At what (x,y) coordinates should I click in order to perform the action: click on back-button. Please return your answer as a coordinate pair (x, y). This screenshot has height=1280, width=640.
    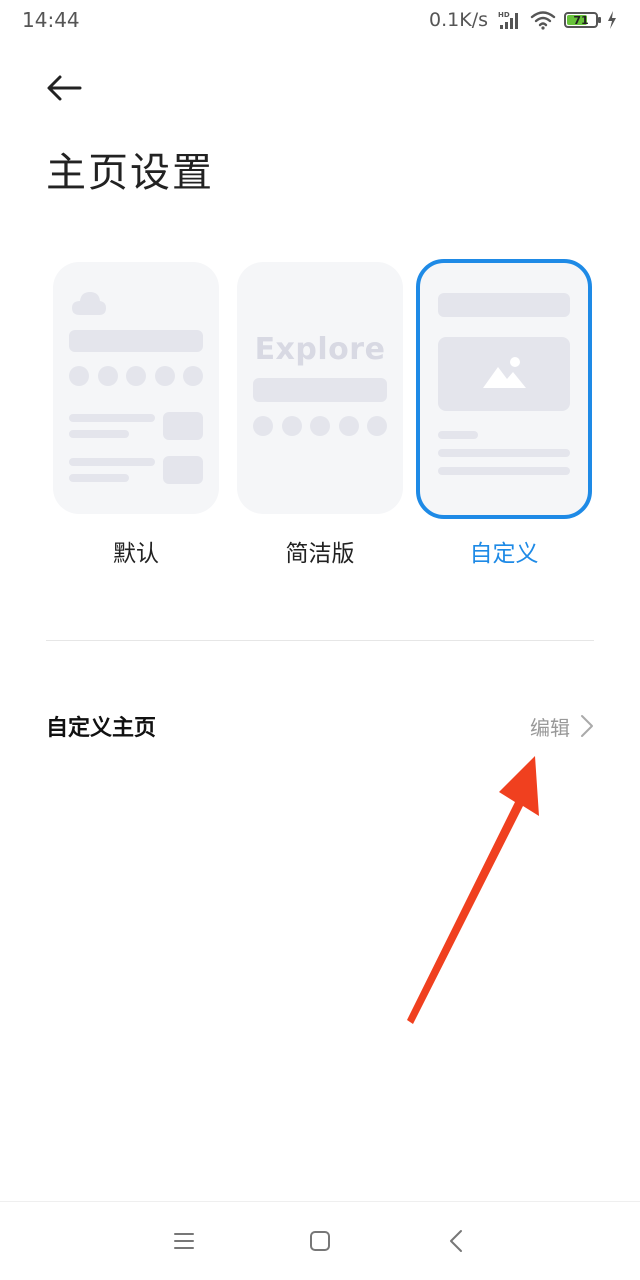
    Looking at the image, I should click on (64, 88).